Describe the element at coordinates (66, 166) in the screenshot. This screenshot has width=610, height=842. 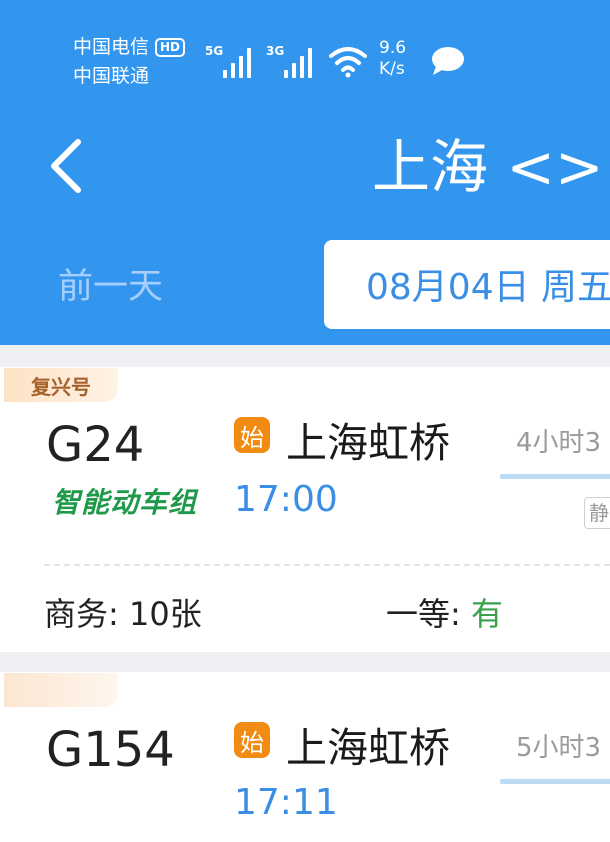
I see `back-arrow-icon` at that location.